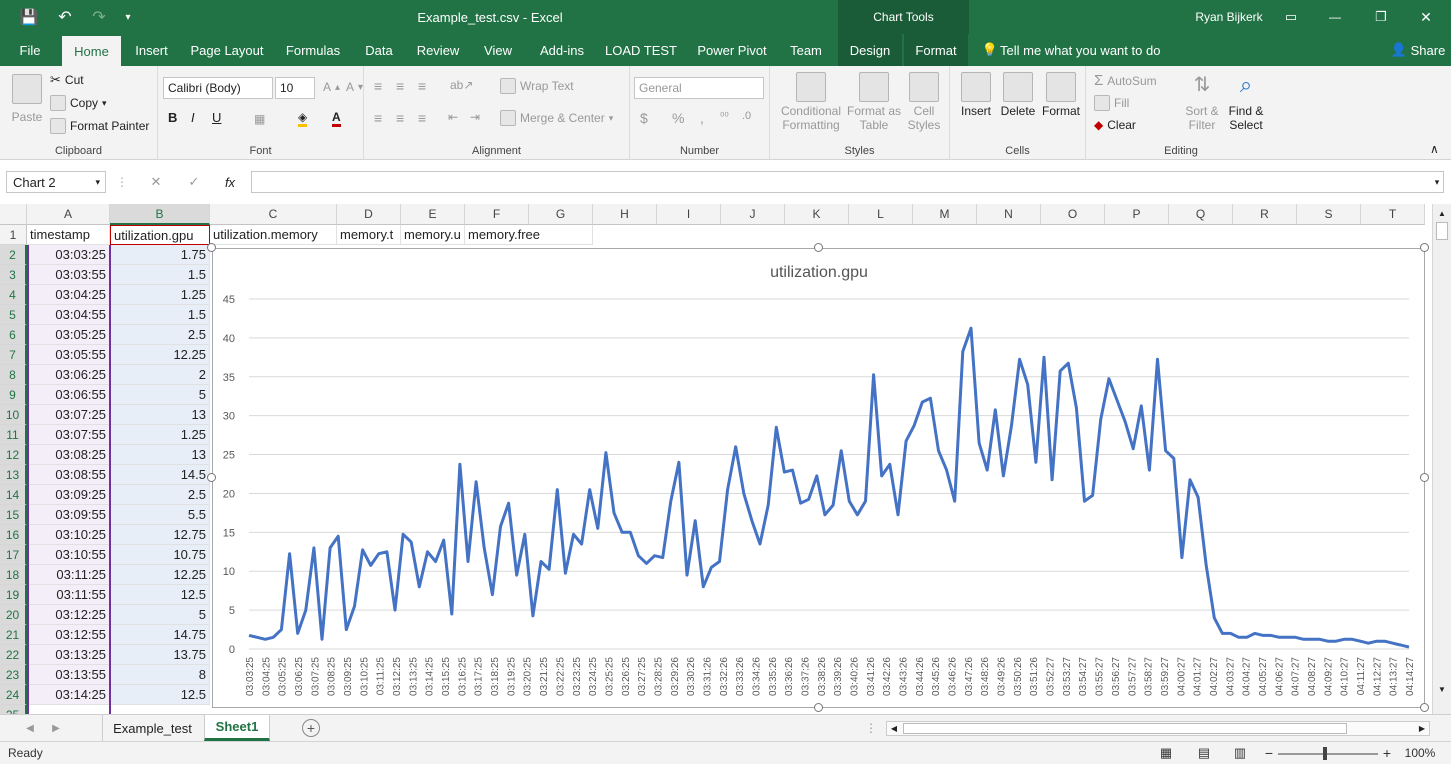 This screenshot has width=1451, height=764. I want to click on column-header-j: J, so click(753, 214).